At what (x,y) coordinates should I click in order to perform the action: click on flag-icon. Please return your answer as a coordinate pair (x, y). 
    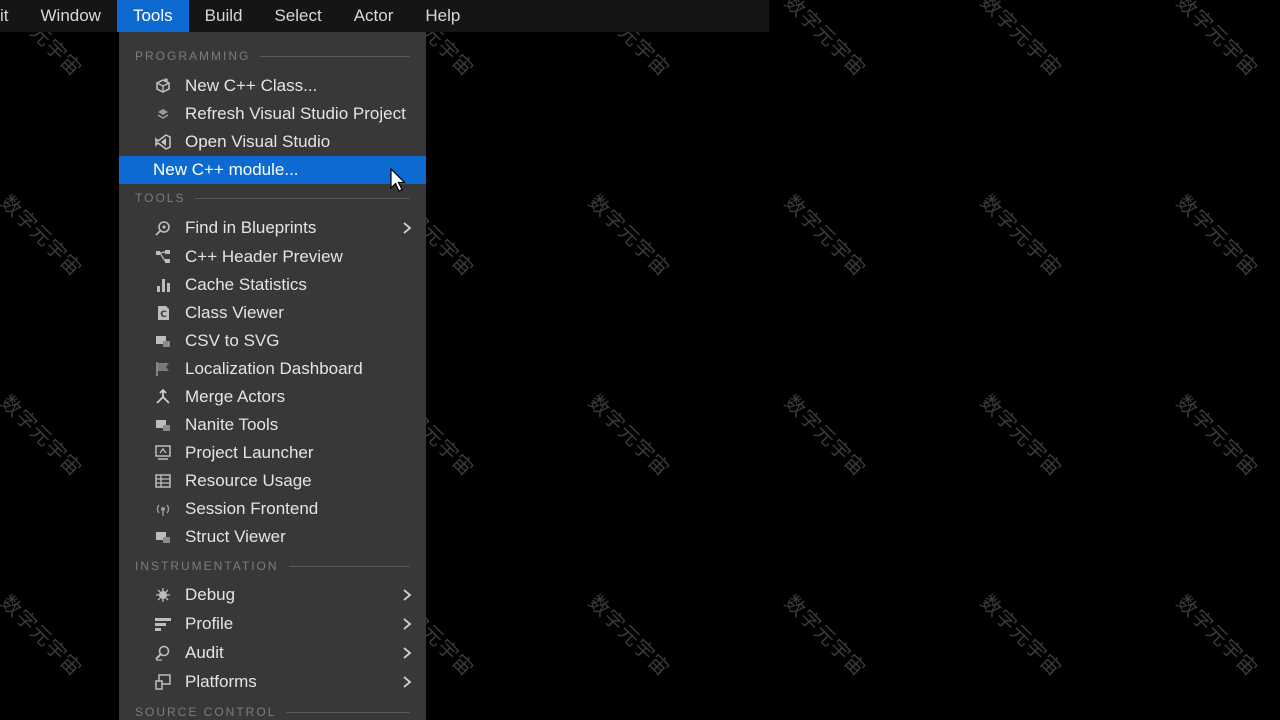
    Looking at the image, I should click on (163, 369).